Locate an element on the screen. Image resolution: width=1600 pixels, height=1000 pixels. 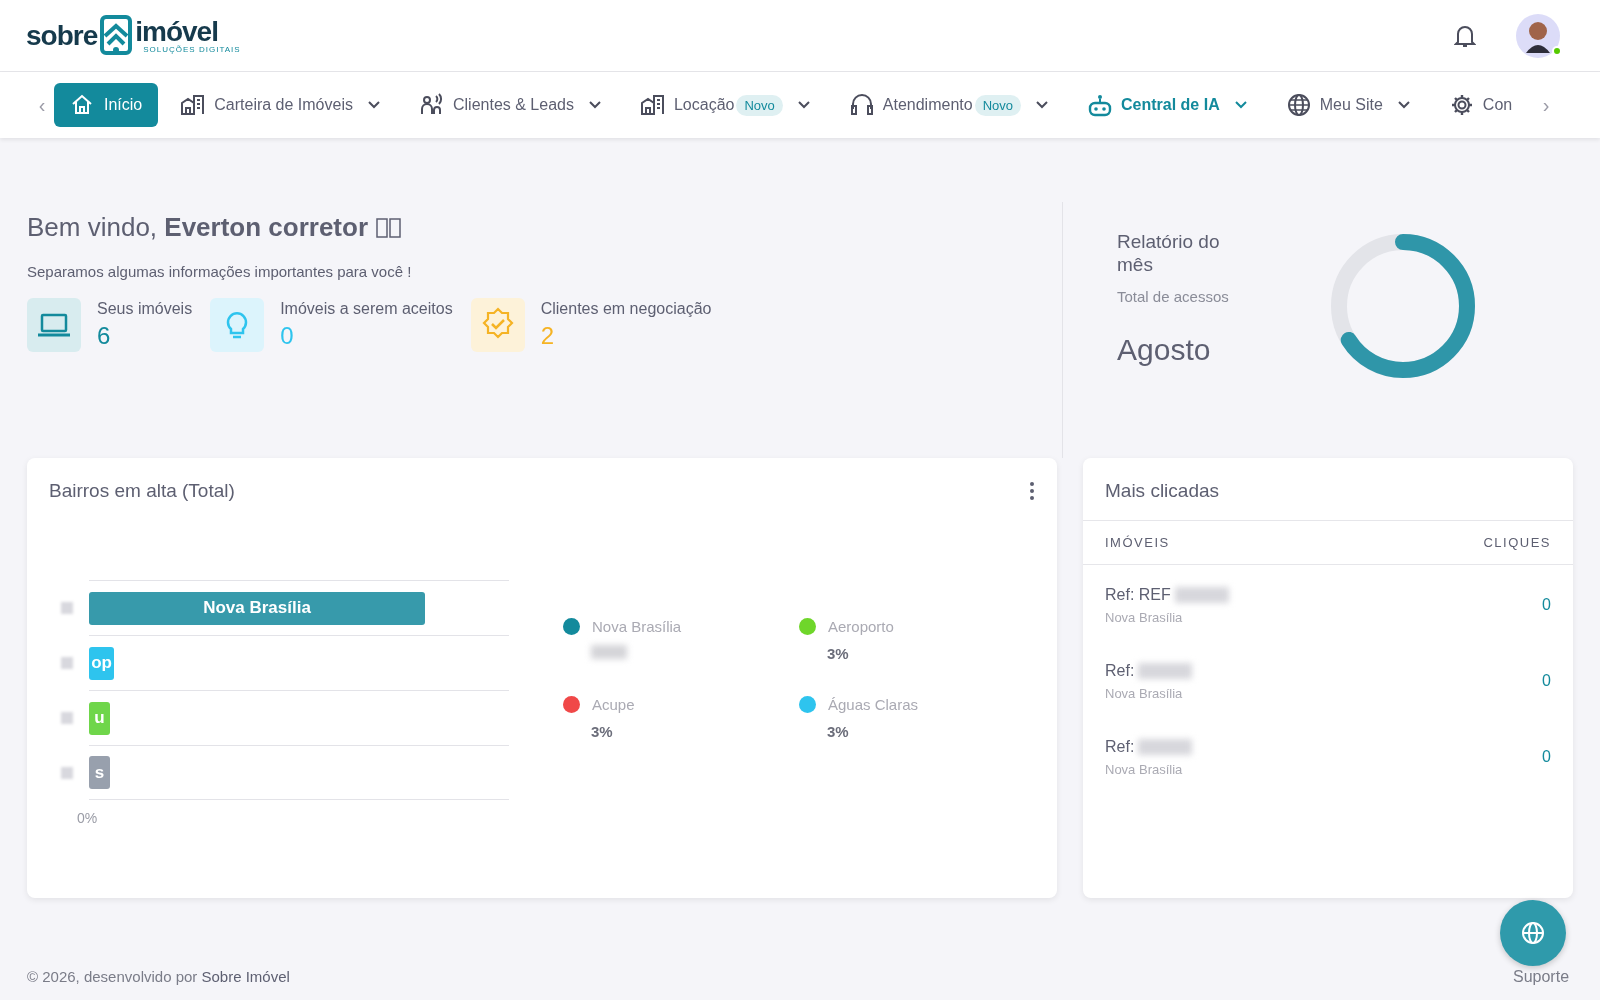
lightbulb-icon is located at coordinates (237, 325).